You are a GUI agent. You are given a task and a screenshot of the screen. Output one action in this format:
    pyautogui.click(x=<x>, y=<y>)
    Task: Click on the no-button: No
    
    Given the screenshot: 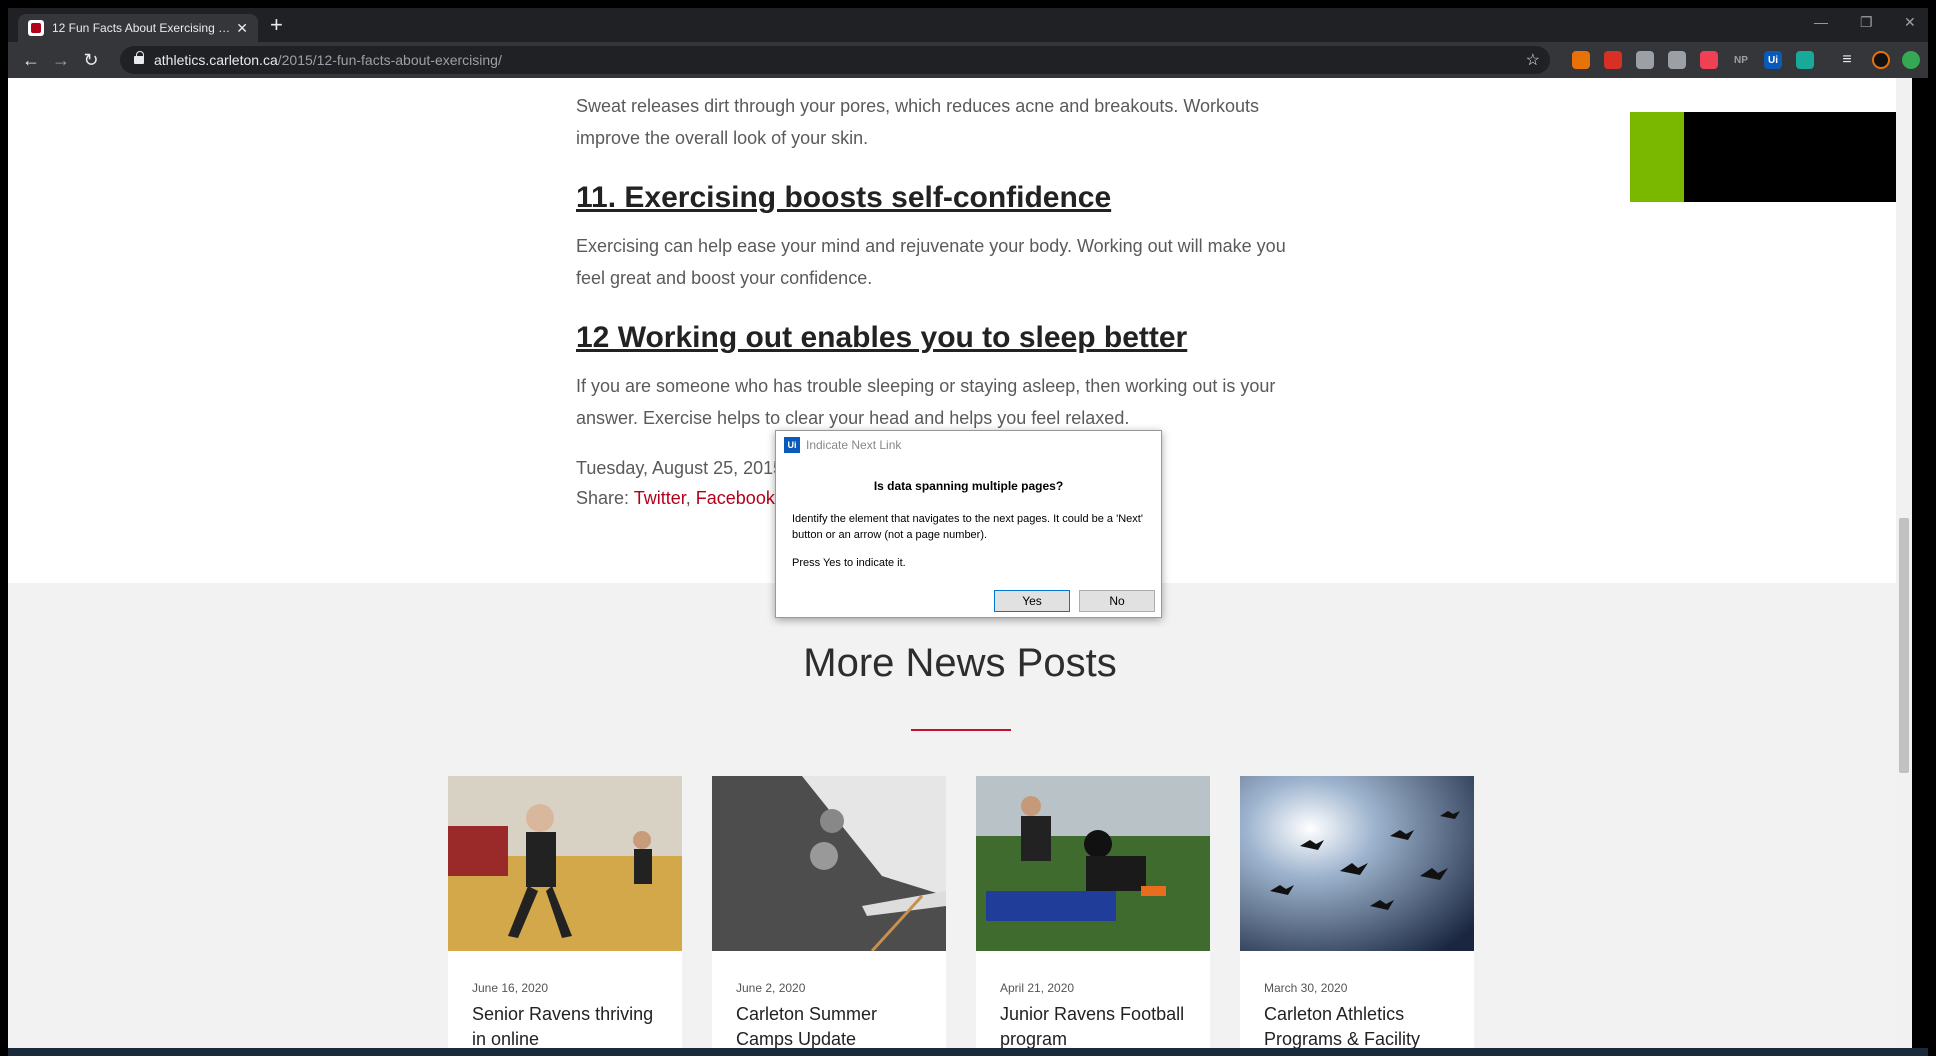 What is the action you would take?
    pyautogui.click(x=1117, y=601)
    